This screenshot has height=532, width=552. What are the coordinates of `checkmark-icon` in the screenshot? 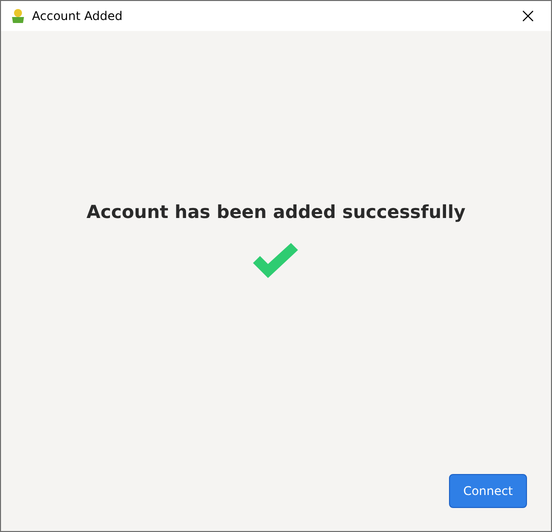 It's located at (276, 261).